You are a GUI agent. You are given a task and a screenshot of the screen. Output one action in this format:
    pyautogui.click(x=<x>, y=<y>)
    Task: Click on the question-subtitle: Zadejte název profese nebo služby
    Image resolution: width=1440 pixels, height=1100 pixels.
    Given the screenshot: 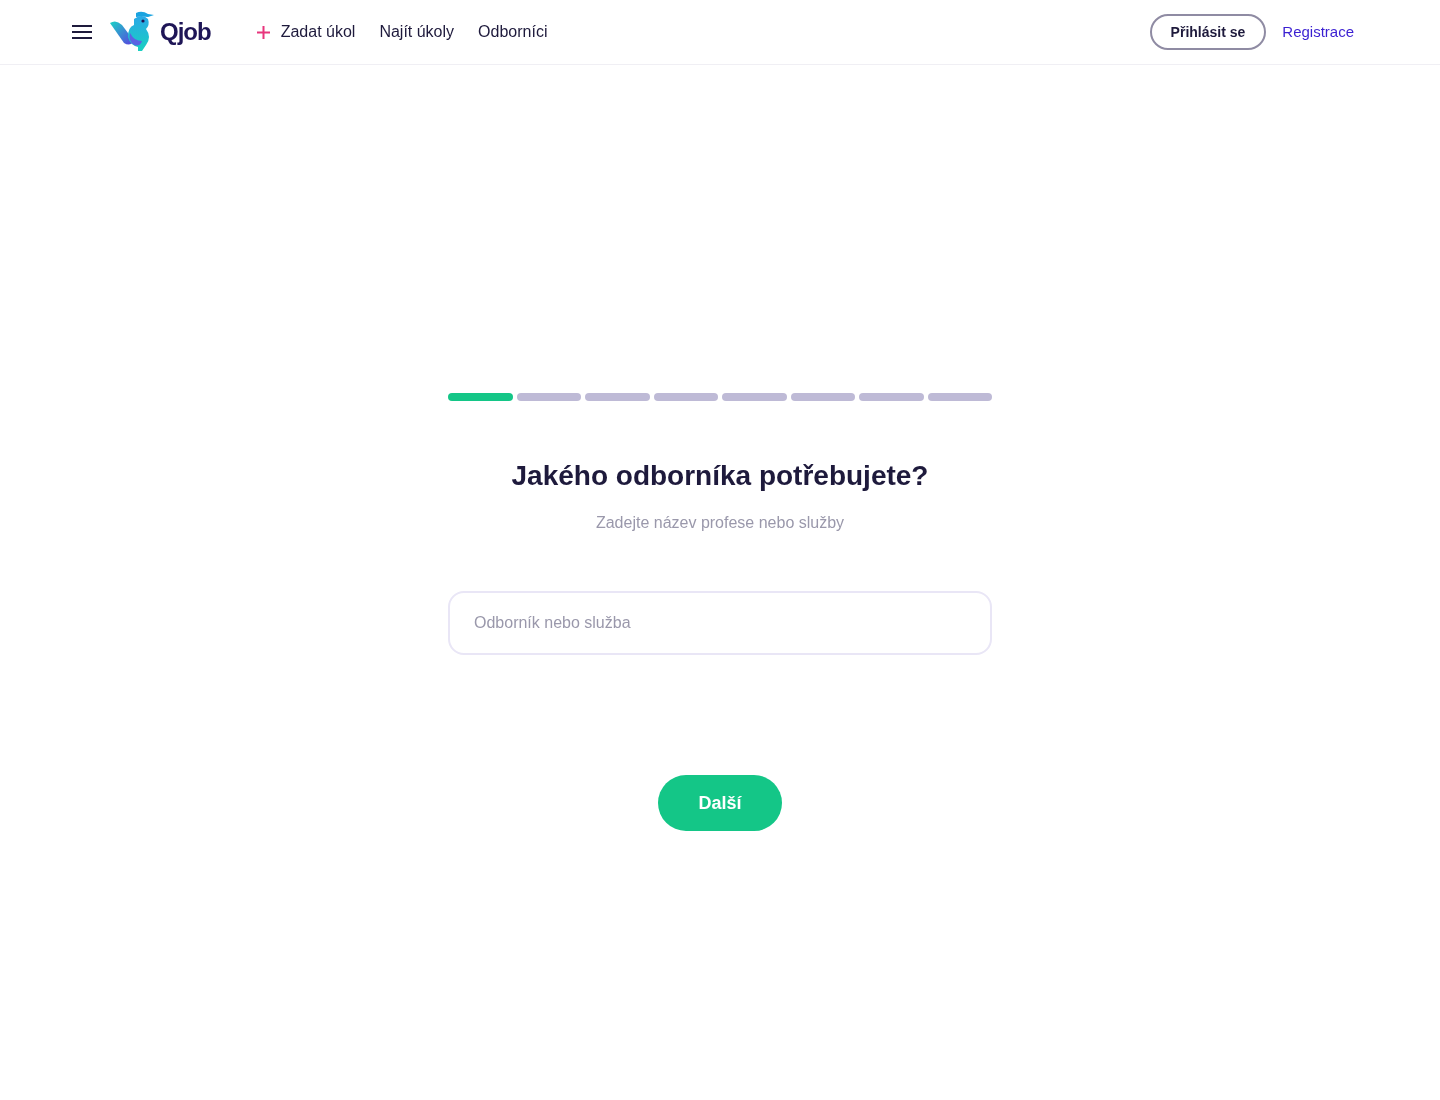 What is the action you would take?
    pyautogui.click(x=720, y=523)
    